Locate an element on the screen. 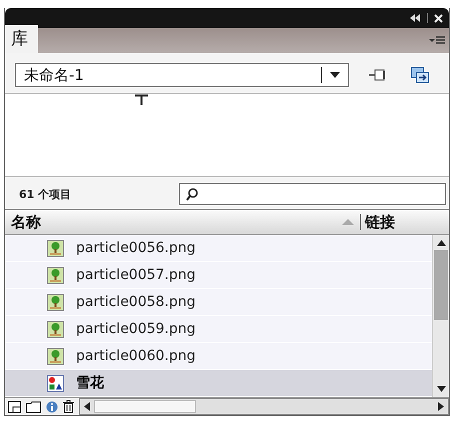 Image resolution: width=450 pixels, height=422 pixels. pin-icon is located at coordinates (378, 75).